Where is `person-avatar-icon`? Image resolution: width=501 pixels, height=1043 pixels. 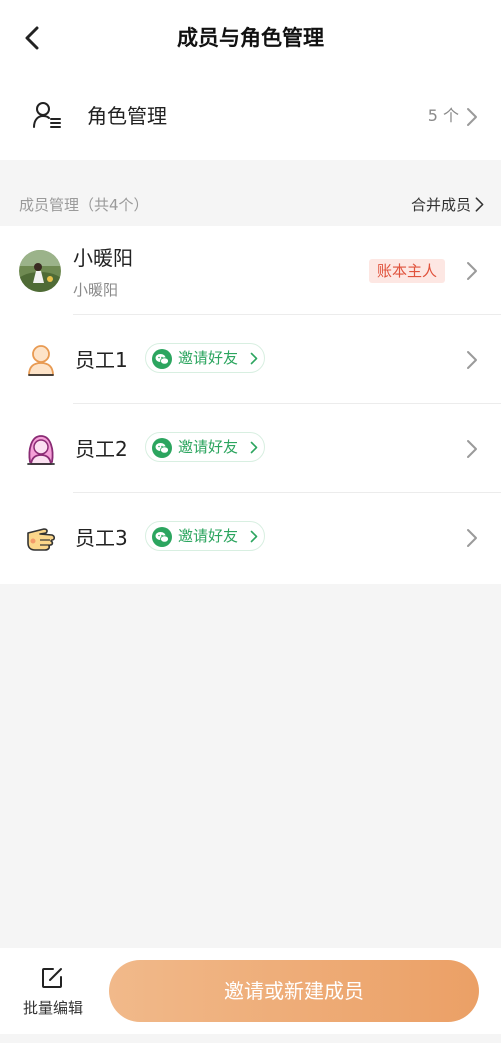 person-avatar-icon is located at coordinates (41, 360).